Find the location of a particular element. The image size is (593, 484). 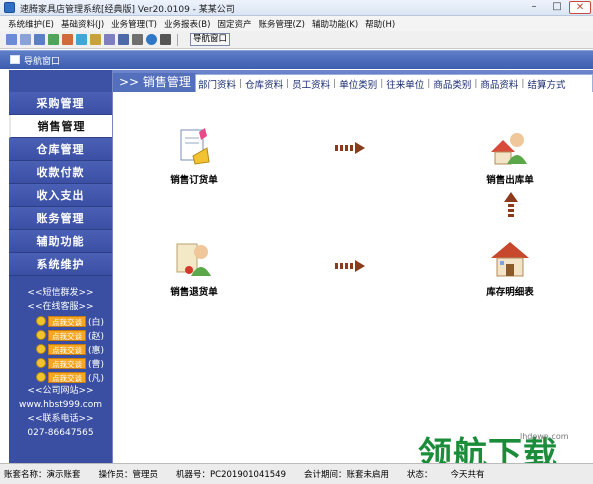

sales-return-label: 销售退货单 is located at coordinates (194, 292).